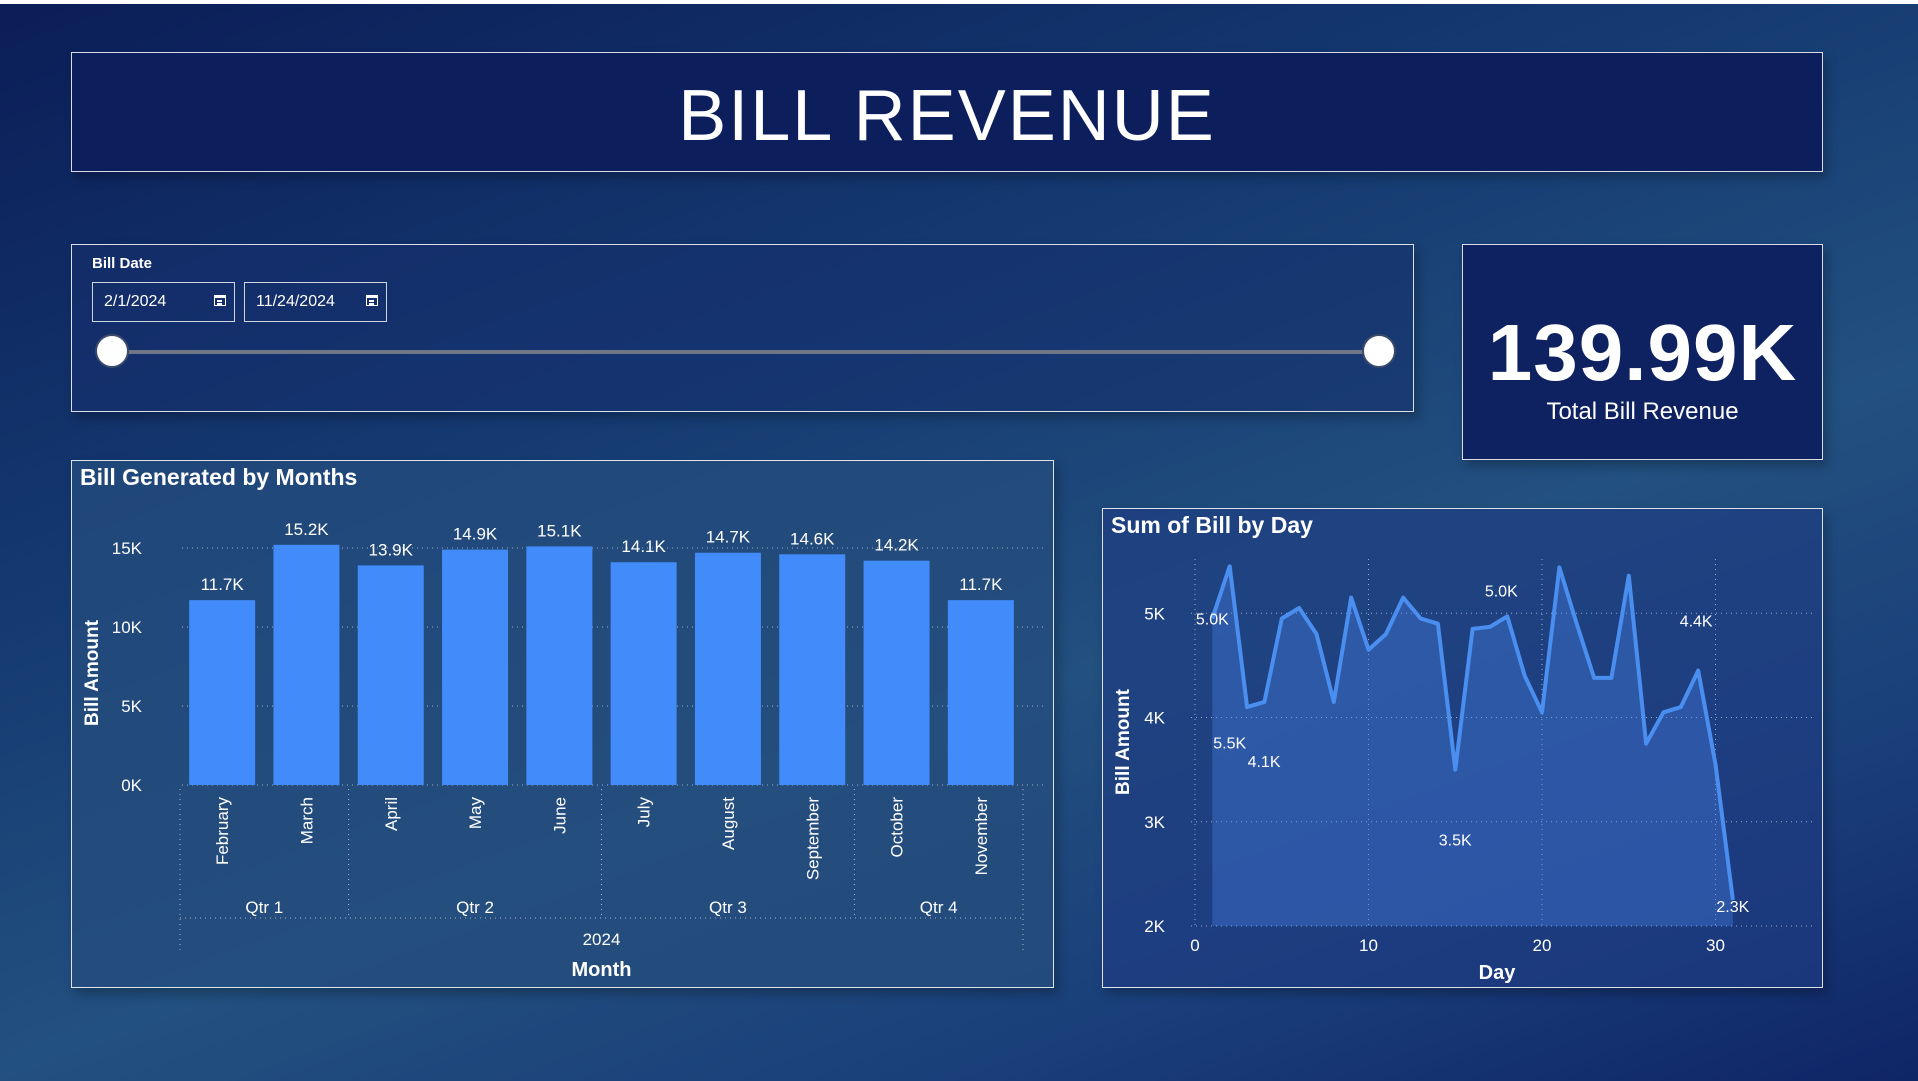  Describe the element at coordinates (1696, 622) in the screenshot. I see `point-data-label: 4.4K` at that location.